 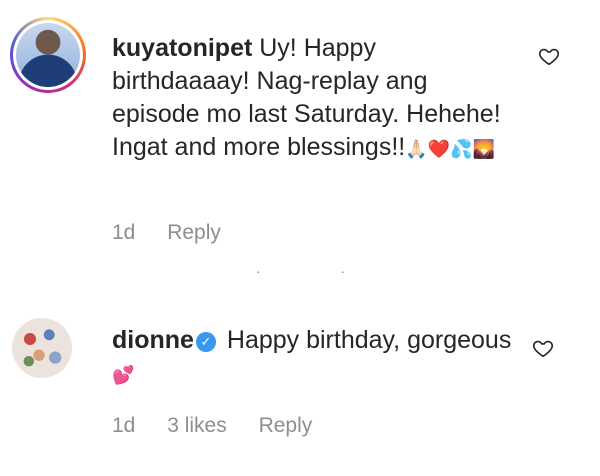 What do you see at coordinates (205, 342) in the screenshot?
I see `verified-badge-icon: ✓` at bounding box center [205, 342].